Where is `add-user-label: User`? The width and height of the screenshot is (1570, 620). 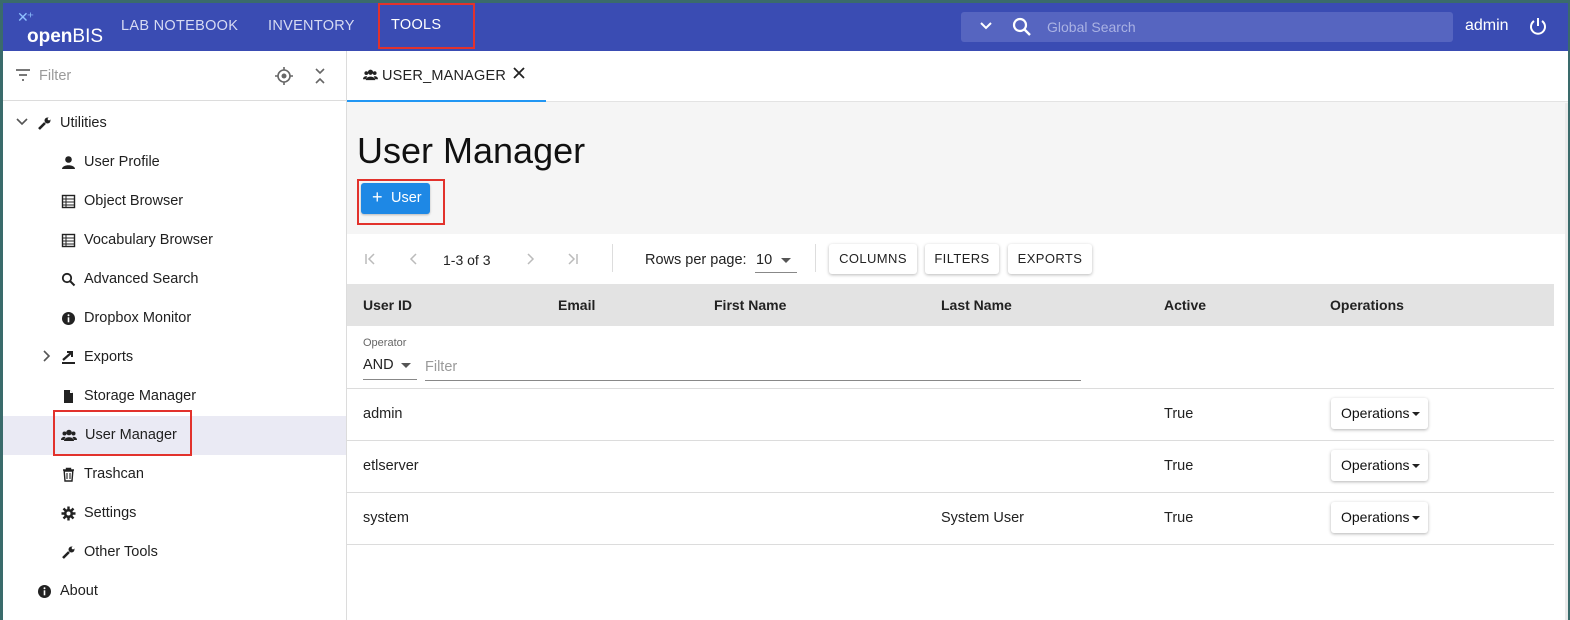 add-user-label: User is located at coordinates (406, 198).